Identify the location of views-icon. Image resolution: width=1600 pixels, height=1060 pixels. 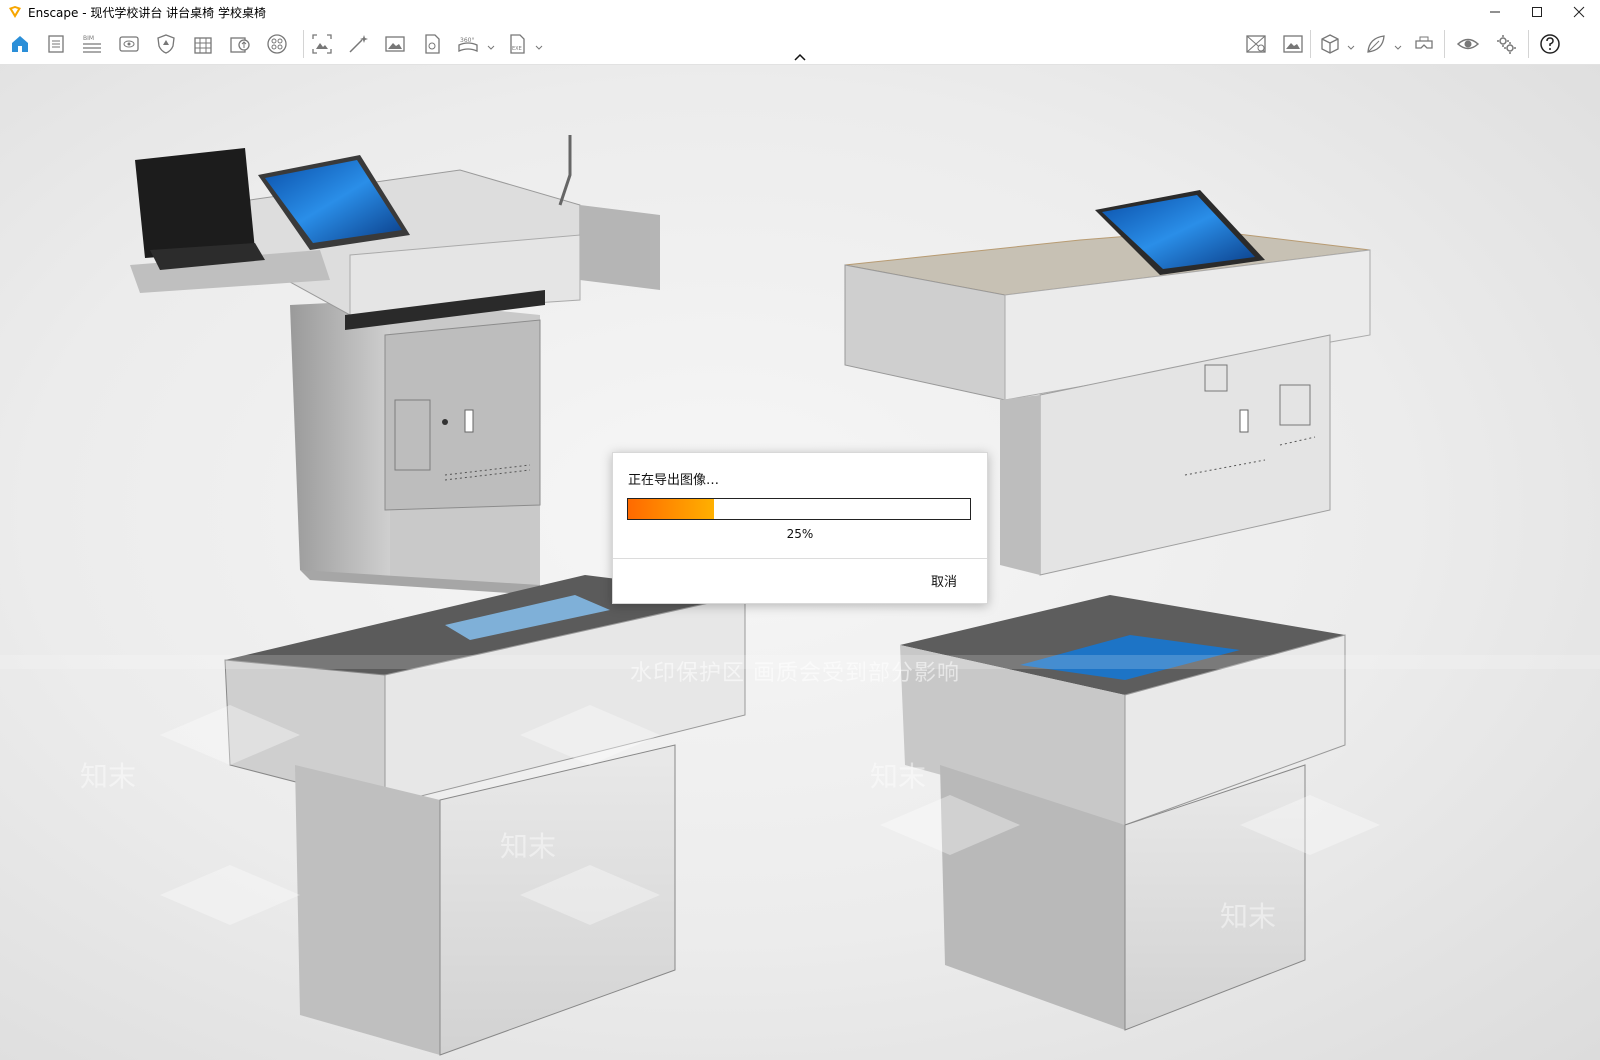
(129, 44).